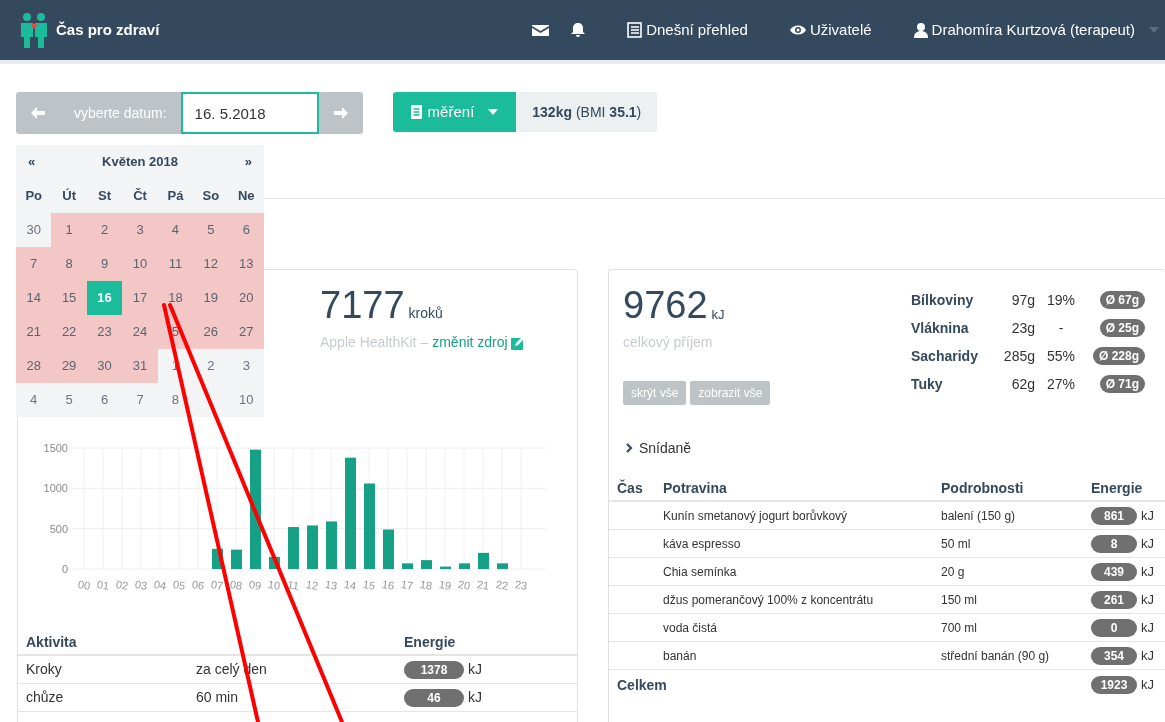 The image size is (1165, 722). Describe the element at coordinates (940, 328) in the screenshot. I see `nutrient-name: Vláknina` at that location.